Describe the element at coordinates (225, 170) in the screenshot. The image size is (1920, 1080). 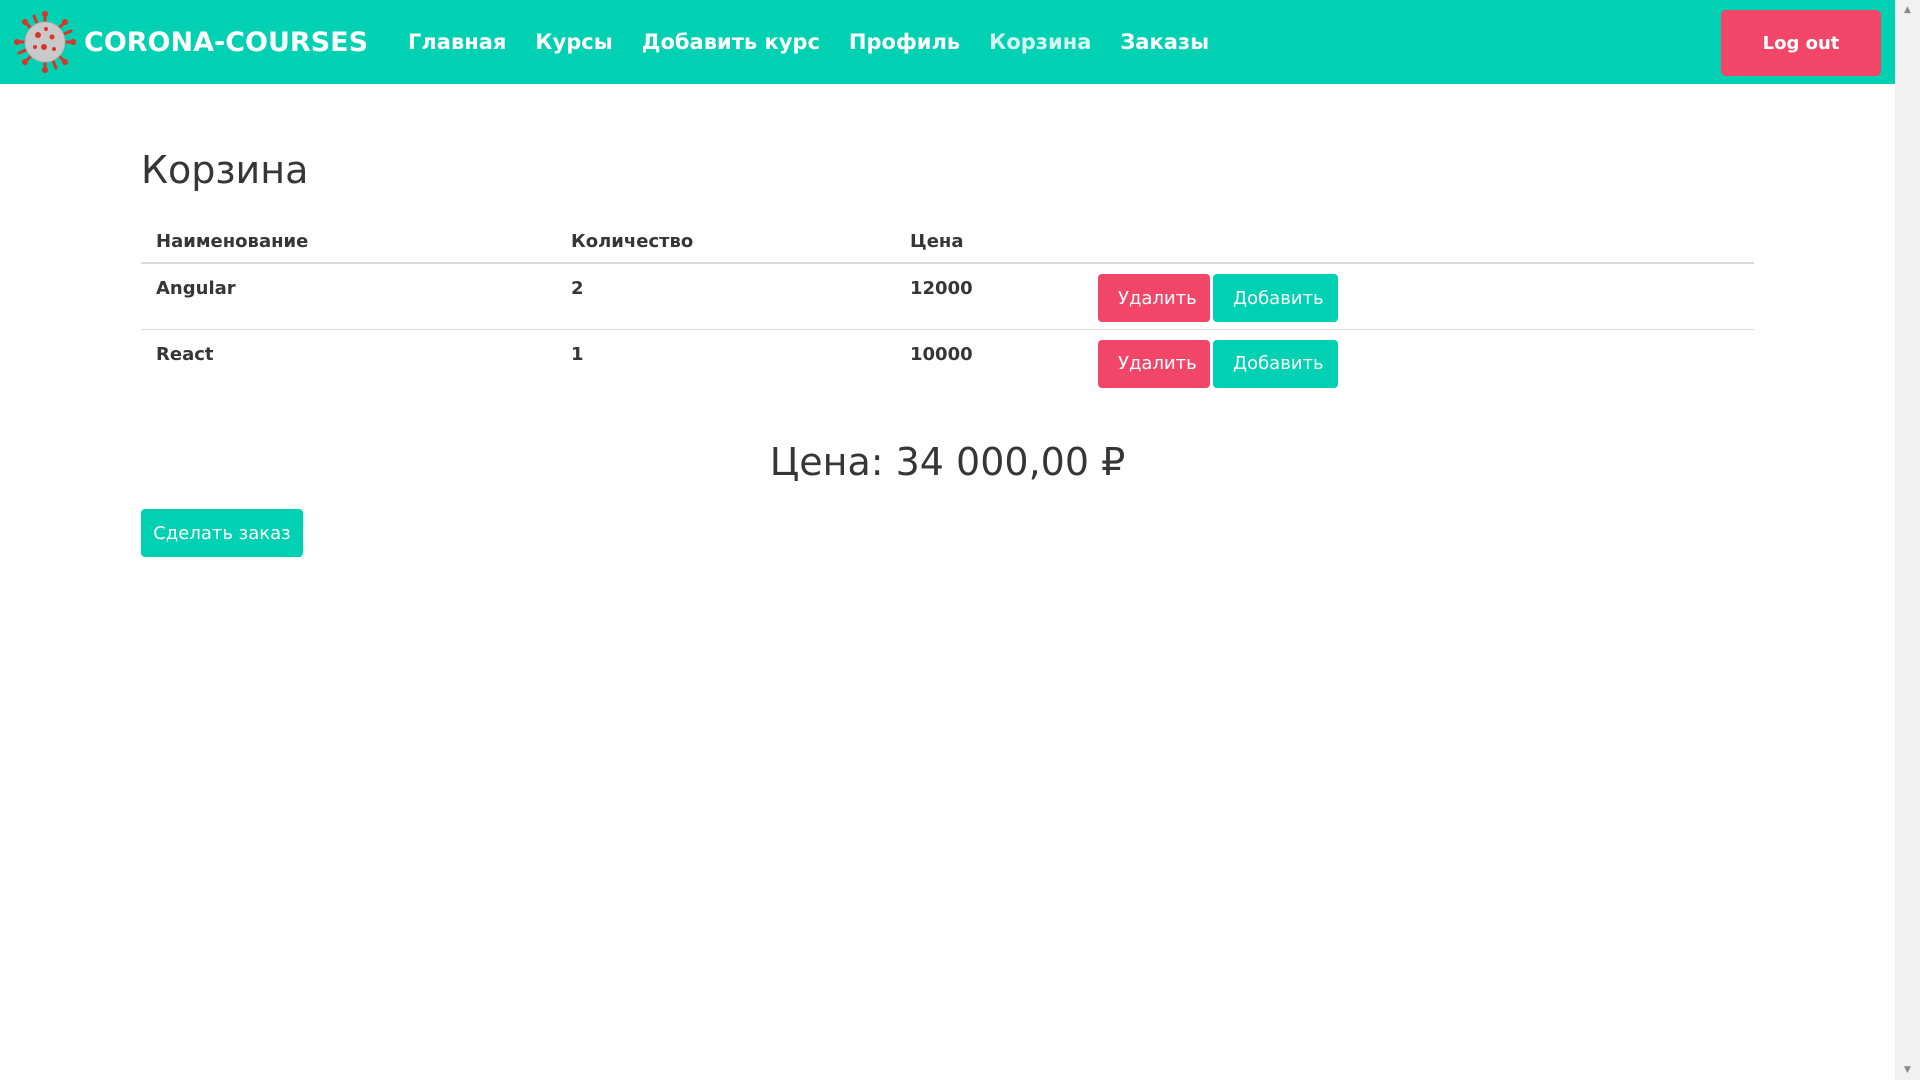
I see `page-title: Корзина` at that location.